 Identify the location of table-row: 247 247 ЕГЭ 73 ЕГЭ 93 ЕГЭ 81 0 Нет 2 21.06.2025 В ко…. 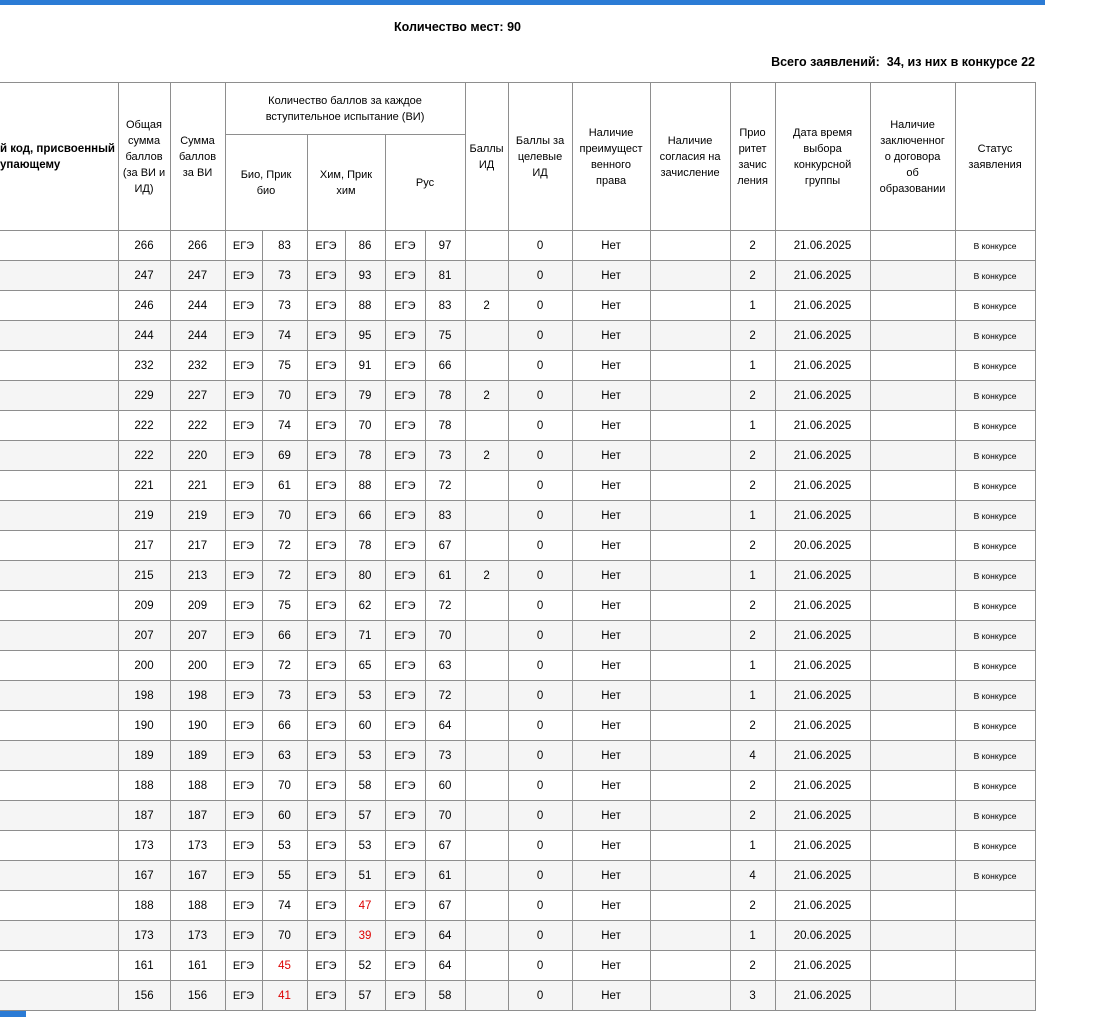
(518, 275).